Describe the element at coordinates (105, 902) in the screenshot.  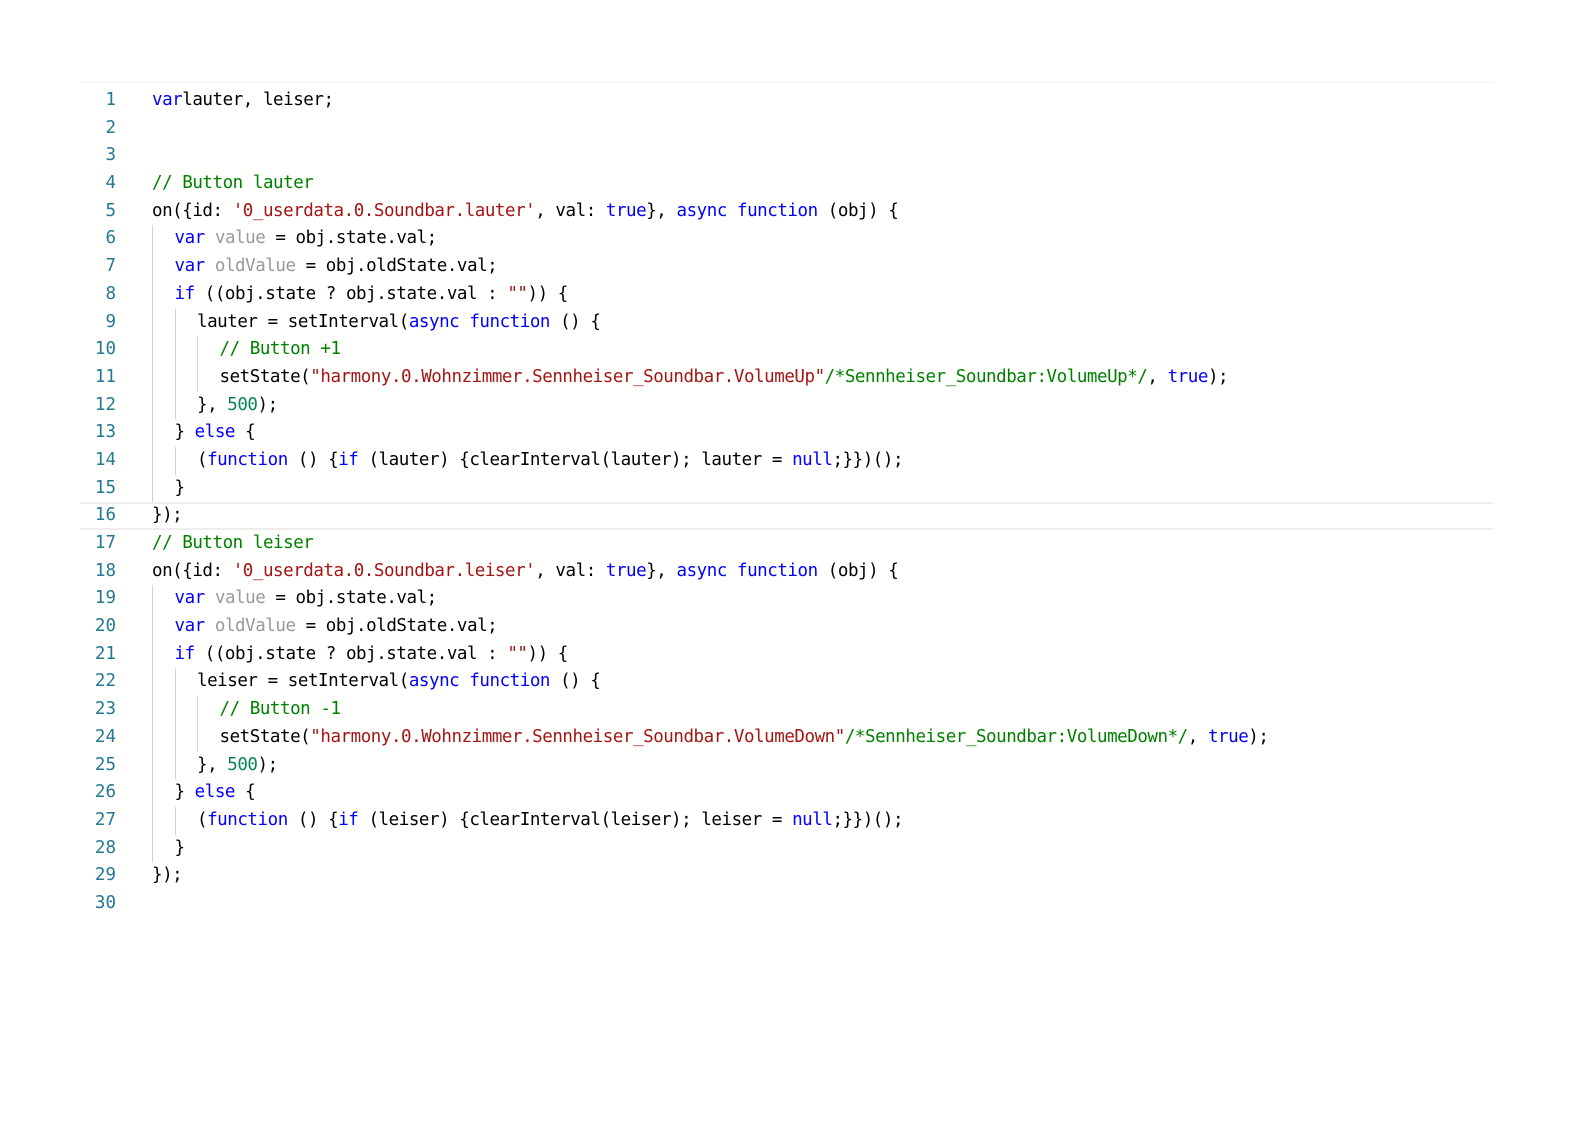
I see `line-number: 30` at that location.